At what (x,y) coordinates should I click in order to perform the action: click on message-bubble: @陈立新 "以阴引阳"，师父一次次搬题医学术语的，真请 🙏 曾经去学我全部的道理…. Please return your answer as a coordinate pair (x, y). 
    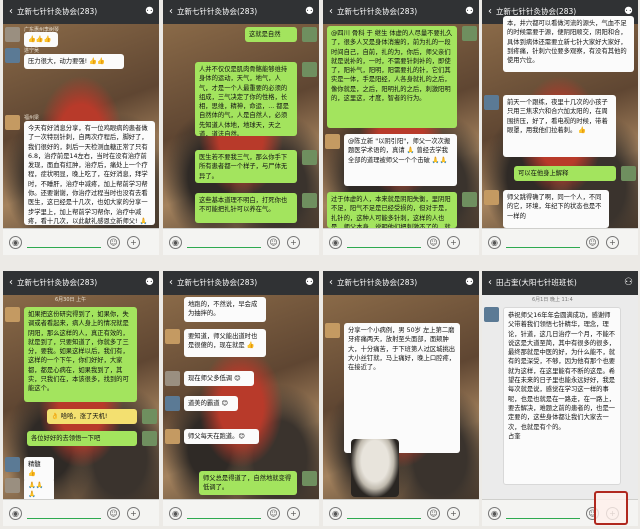
    Looking at the image, I should click on (400, 160).